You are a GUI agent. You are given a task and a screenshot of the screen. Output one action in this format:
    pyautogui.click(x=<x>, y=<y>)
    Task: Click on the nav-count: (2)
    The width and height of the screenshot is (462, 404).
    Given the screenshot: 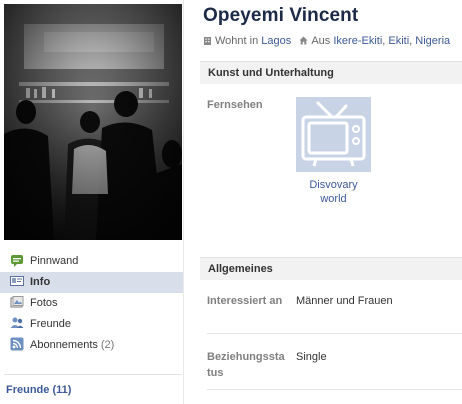 What is the action you would take?
    pyautogui.click(x=107, y=345)
    